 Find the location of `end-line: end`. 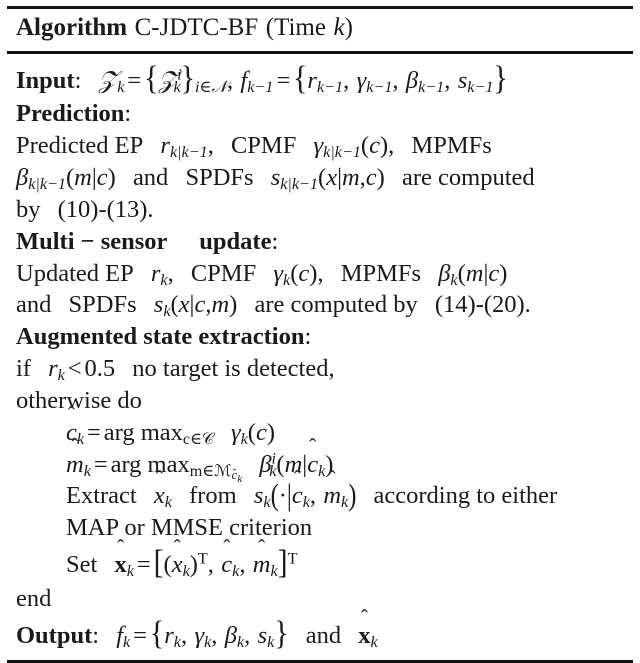

end-line: end is located at coordinates (328, 599).